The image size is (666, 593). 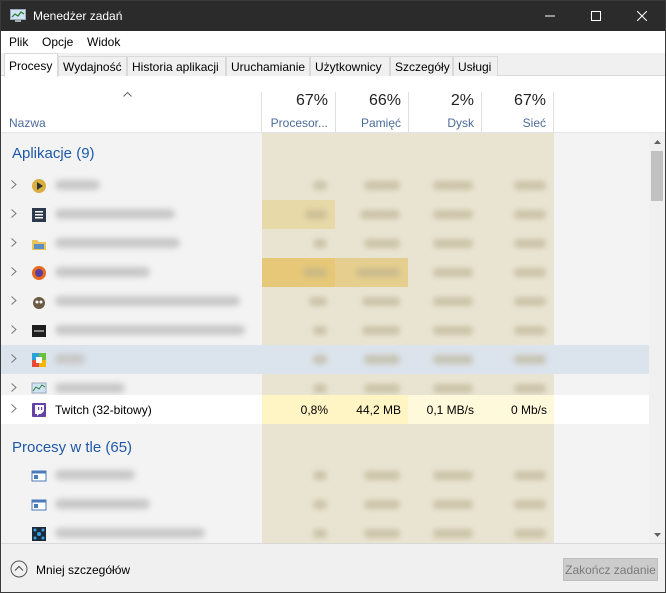 I want to click on media-player-icon, so click(x=39, y=186).